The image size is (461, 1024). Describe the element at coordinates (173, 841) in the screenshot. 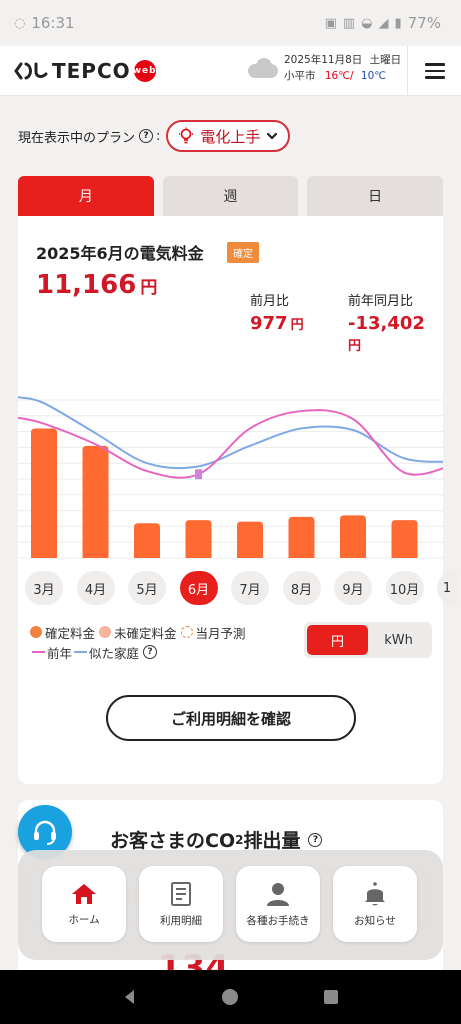

I see `co2-title-text: お客さまのCO` at that location.